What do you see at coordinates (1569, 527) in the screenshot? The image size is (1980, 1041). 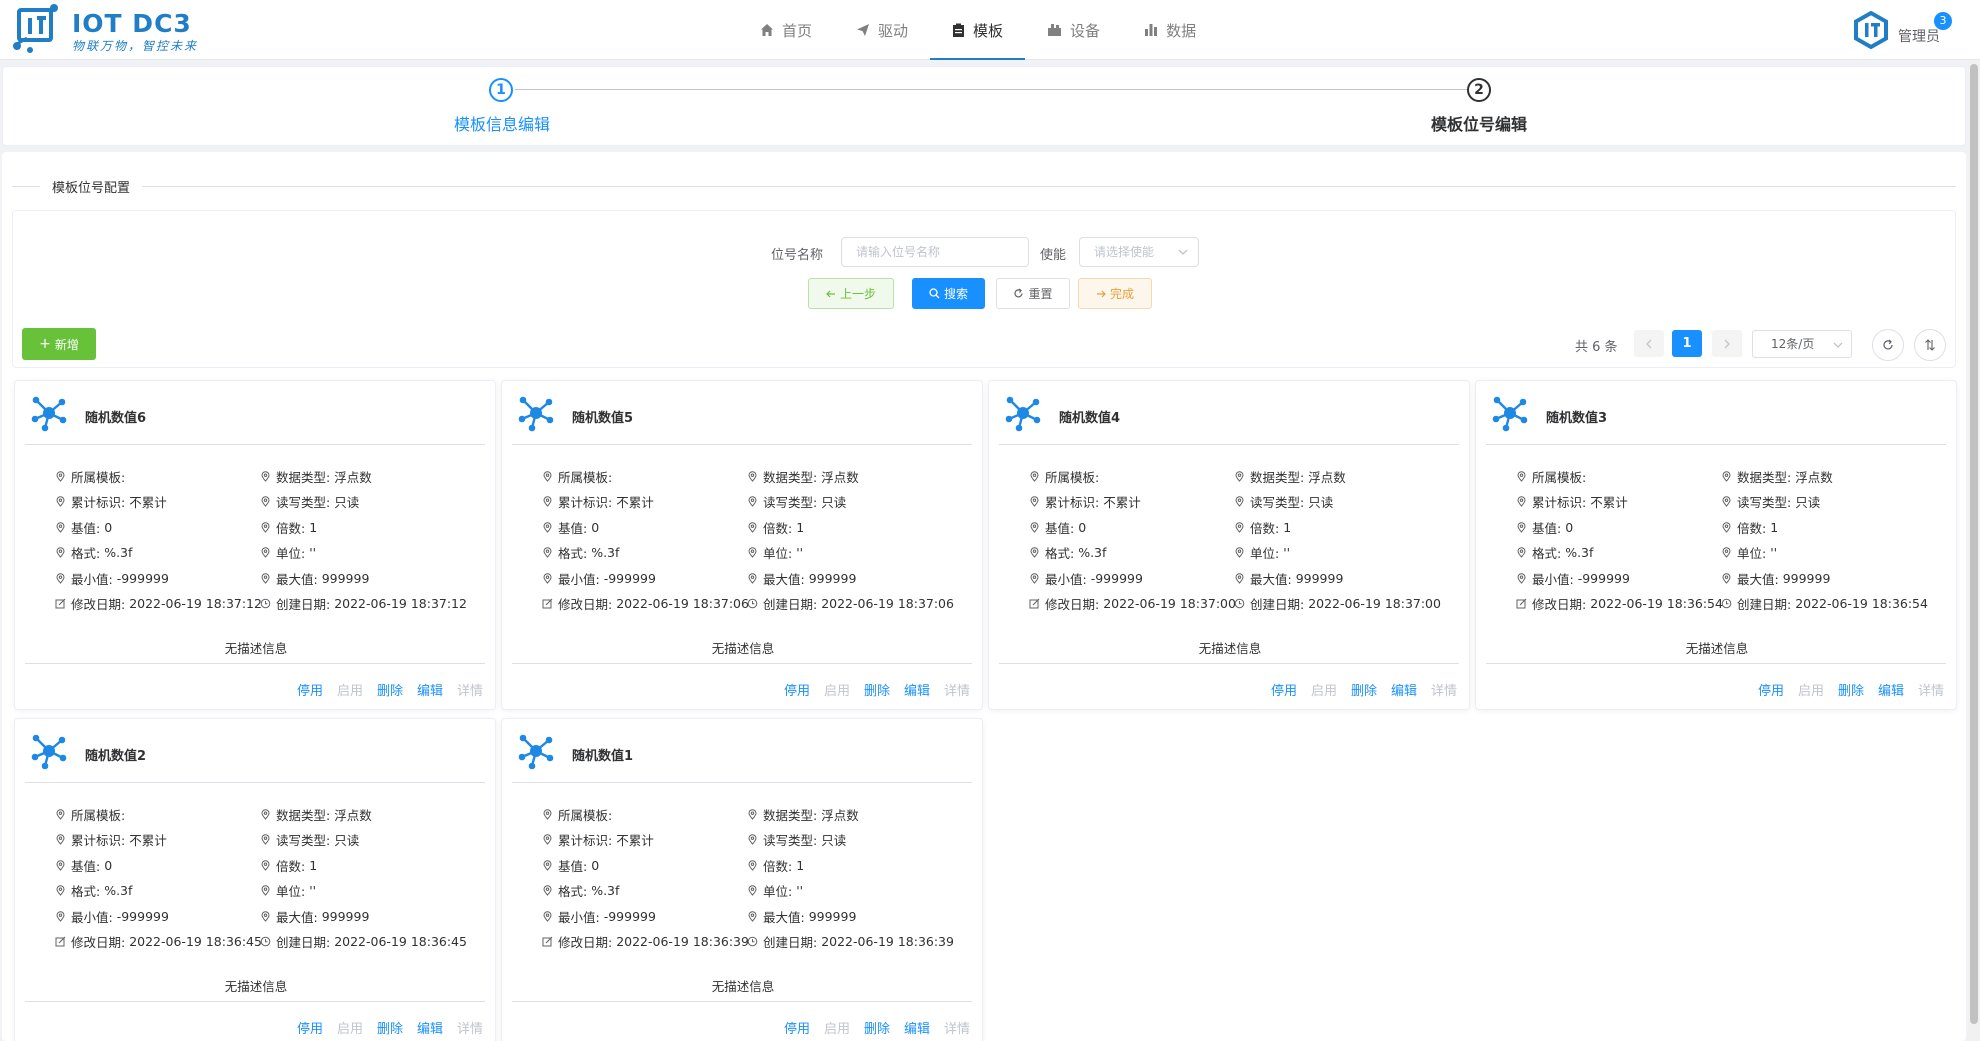 I see `field-value: 0` at bounding box center [1569, 527].